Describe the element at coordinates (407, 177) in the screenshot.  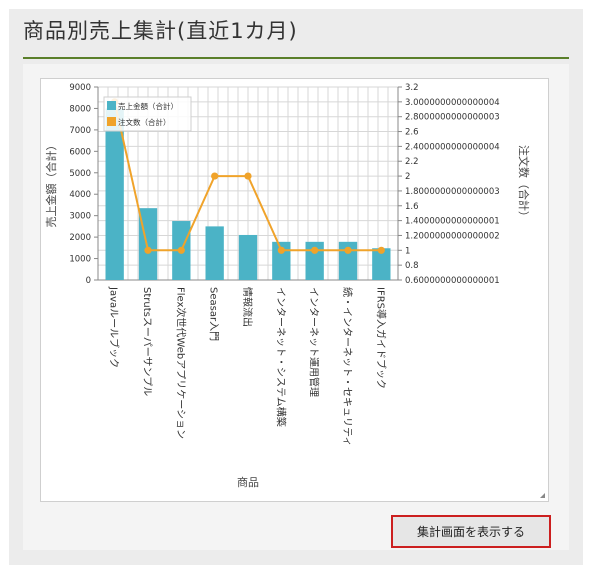
I see `y2-tick-label: 2` at that location.